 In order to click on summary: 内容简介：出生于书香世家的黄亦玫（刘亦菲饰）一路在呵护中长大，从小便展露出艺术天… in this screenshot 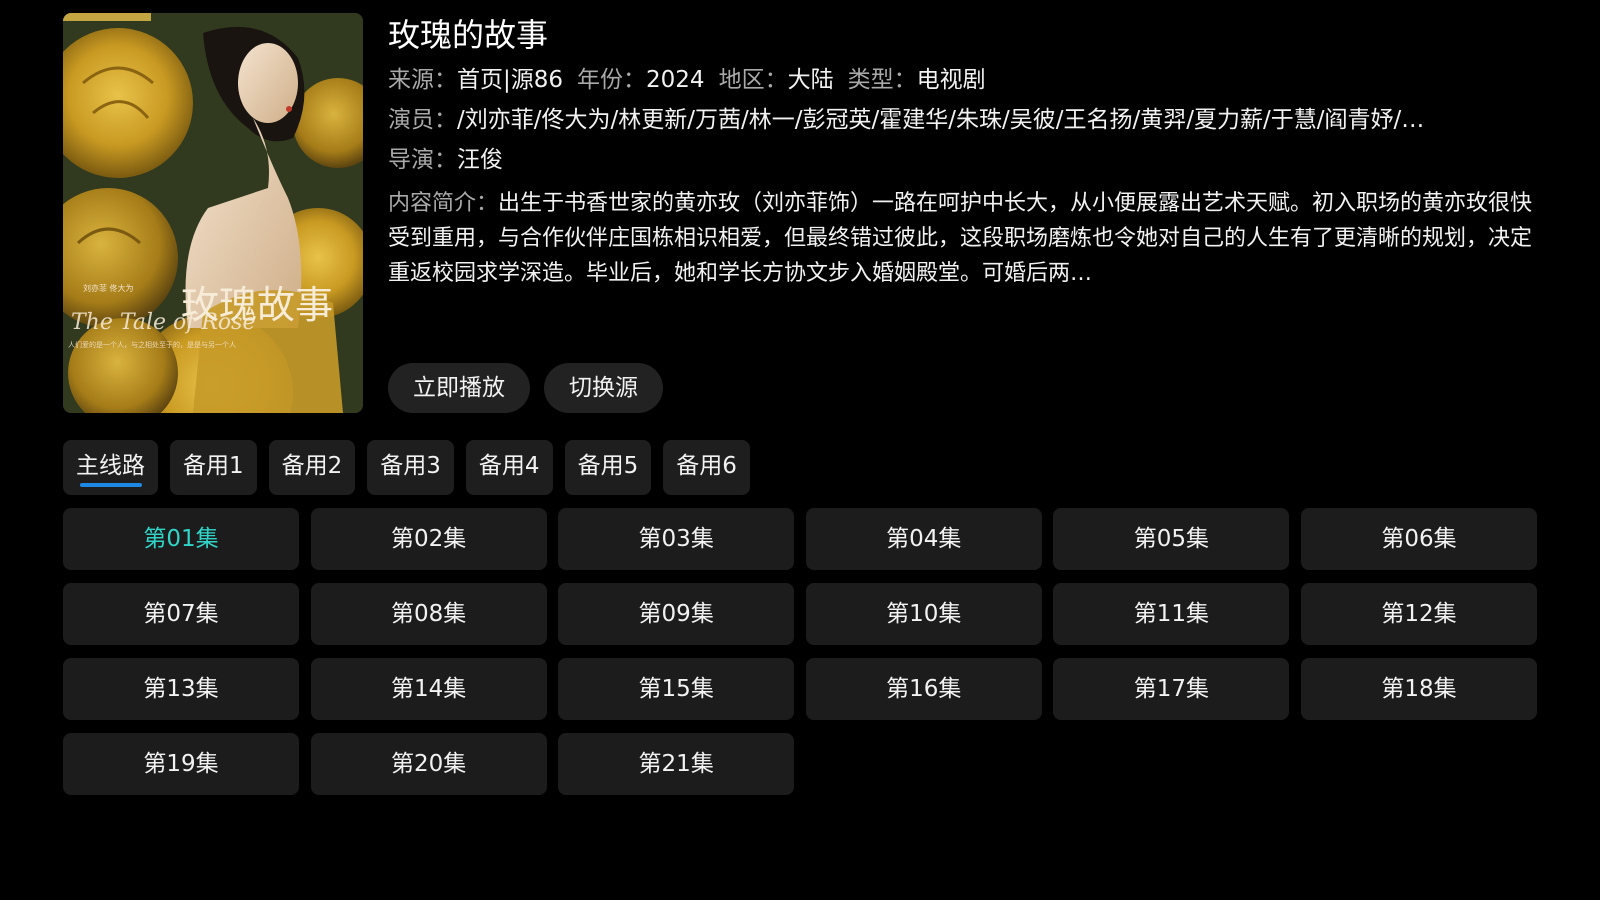, I will do `click(963, 238)`.